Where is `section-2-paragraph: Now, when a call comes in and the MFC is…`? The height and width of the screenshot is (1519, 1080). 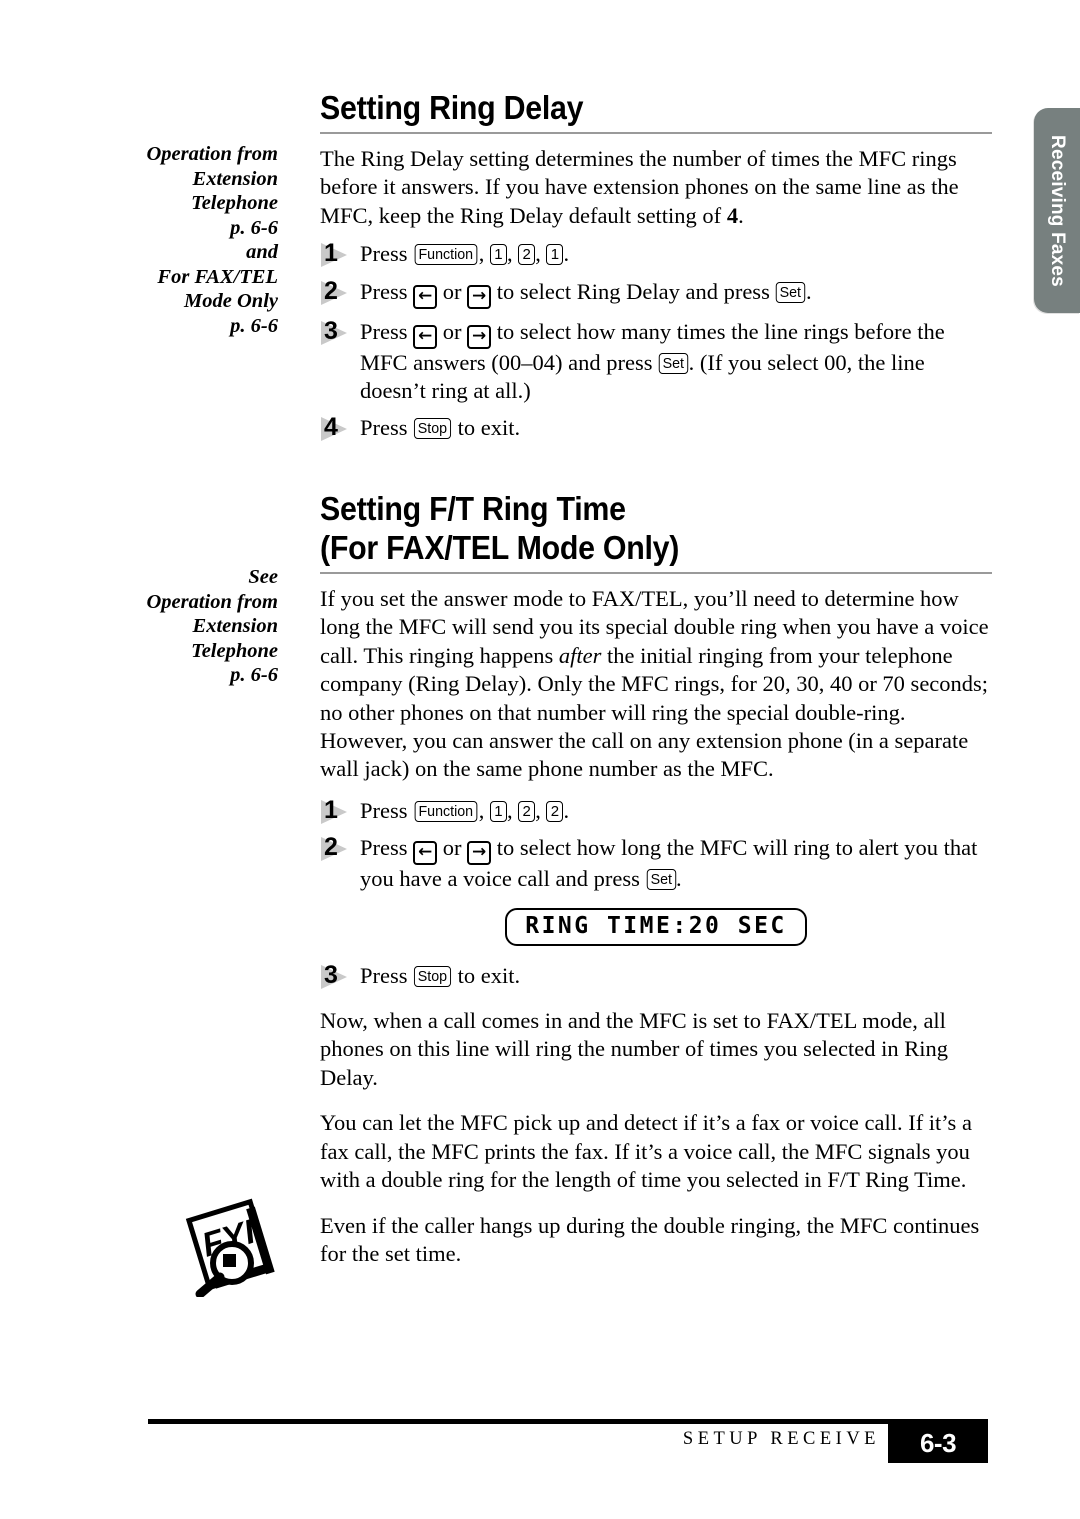
section-2-paragraph: Now, when a call comes in and the MFC is… is located at coordinates (634, 1049).